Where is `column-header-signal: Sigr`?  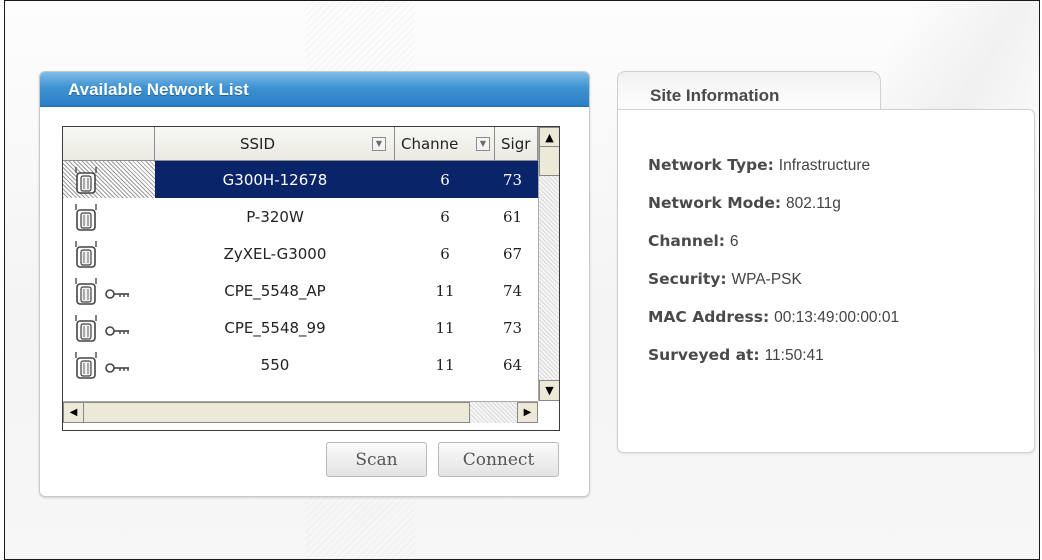
column-header-signal: Sigr is located at coordinates (516, 144).